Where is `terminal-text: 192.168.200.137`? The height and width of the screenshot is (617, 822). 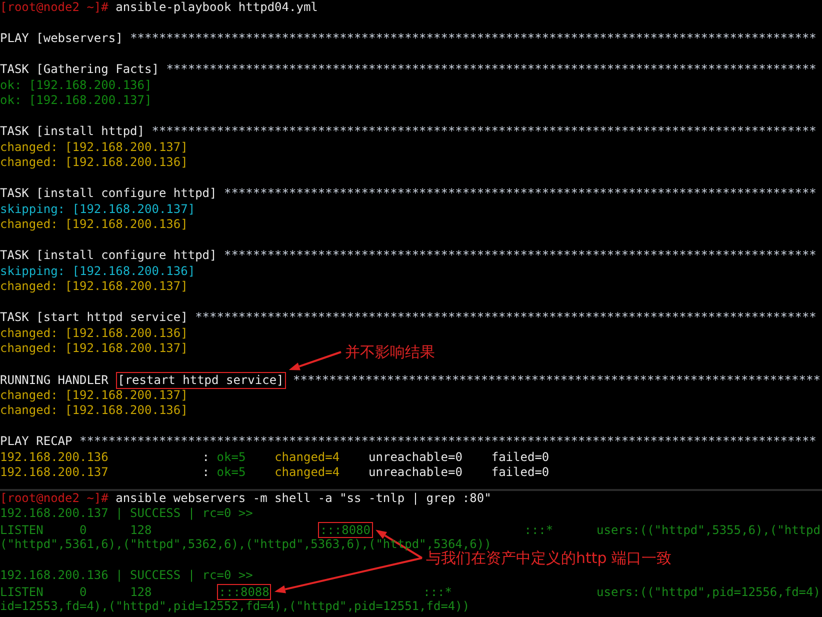
terminal-text: 192.168.200.137 is located at coordinates (54, 472).